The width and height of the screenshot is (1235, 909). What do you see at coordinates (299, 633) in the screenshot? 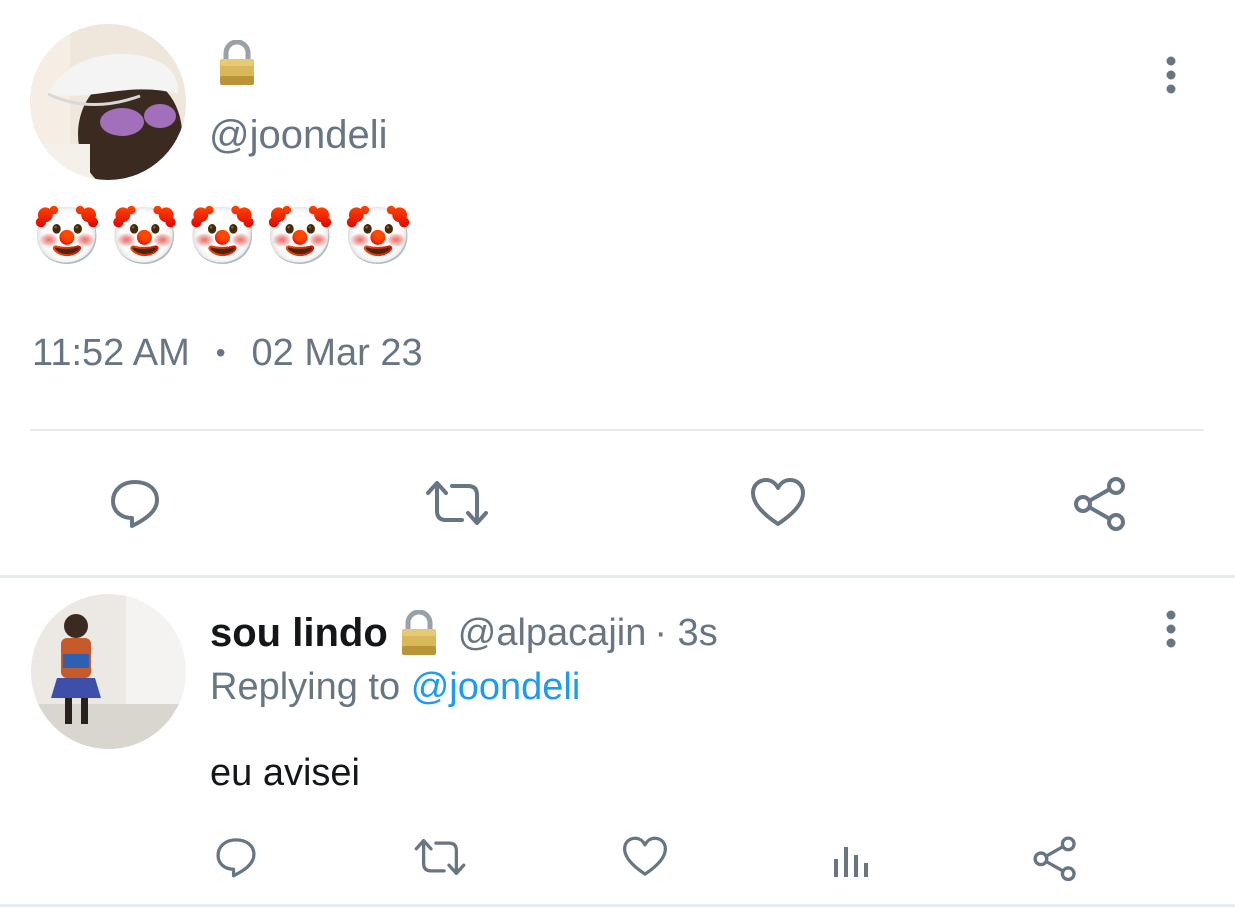
I see `reply-display-name: sou lindo` at bounding box center [299, 633].